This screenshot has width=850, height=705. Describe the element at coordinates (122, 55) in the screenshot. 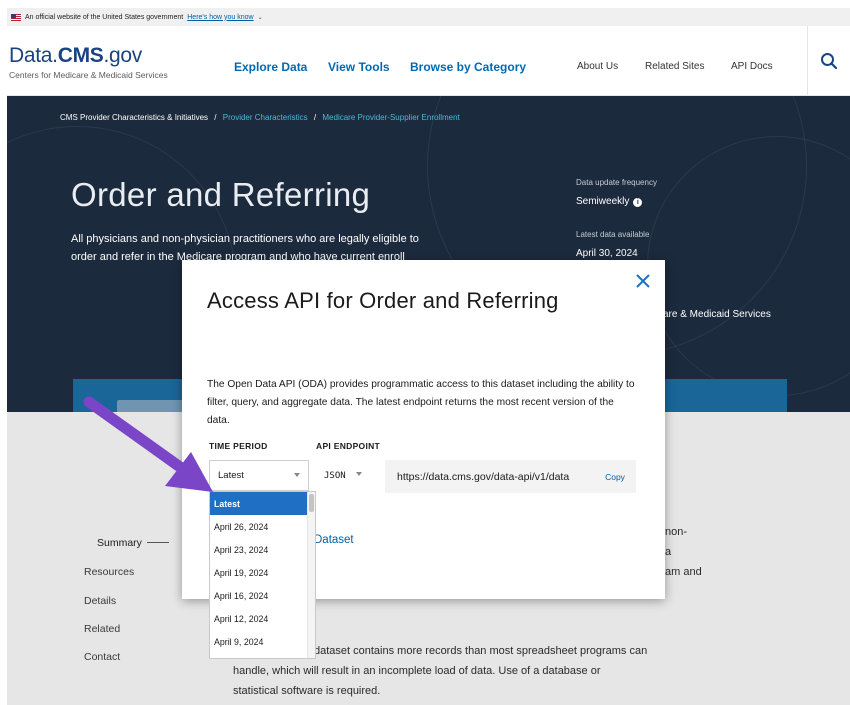

I see `logo-suffix: .gov` at that location.